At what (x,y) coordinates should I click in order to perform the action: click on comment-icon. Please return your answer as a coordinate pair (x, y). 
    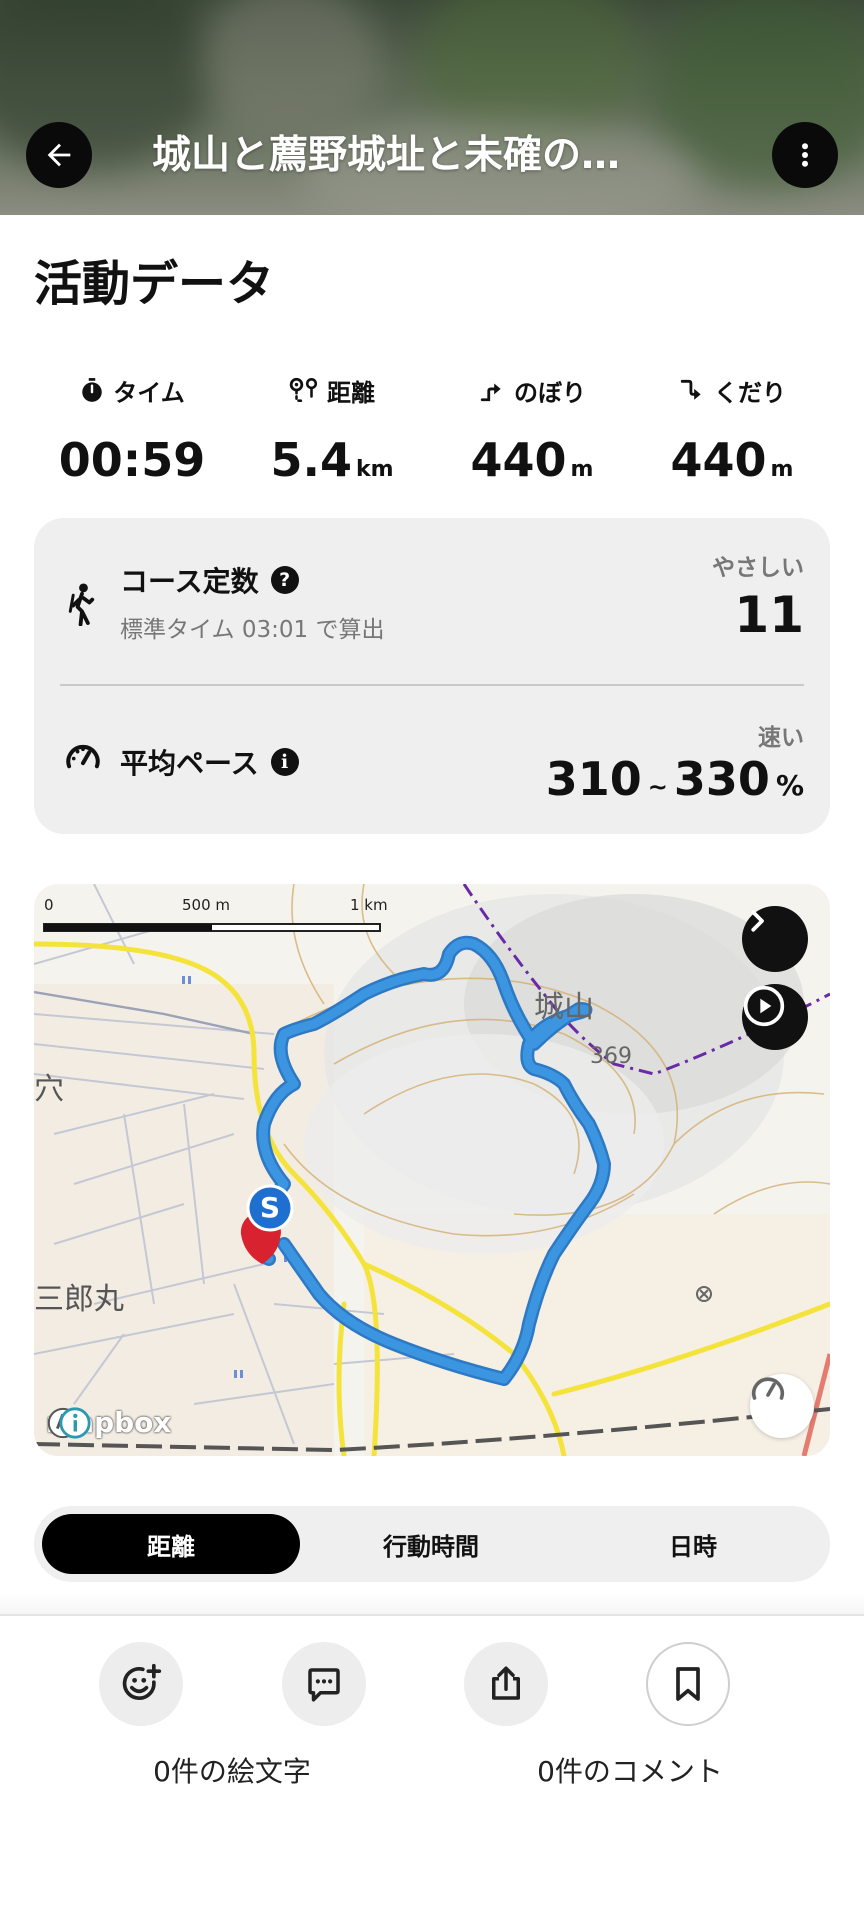
    Looking at the image, I should click on (324, 1685).